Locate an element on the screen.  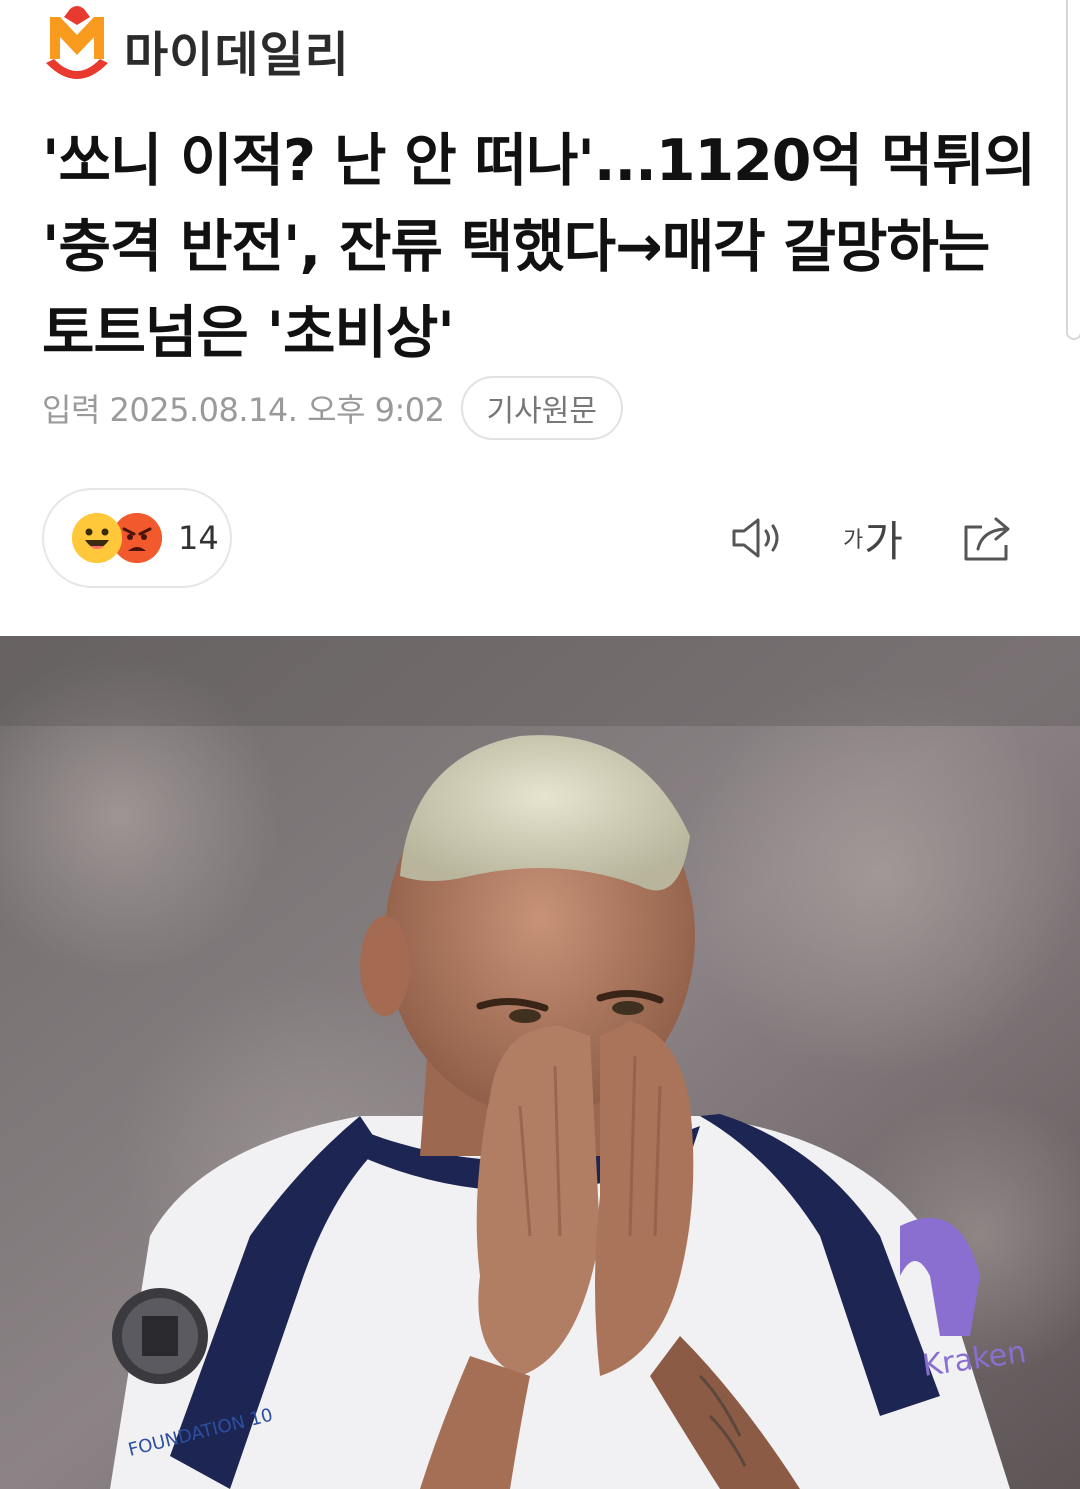
font-size-button: 가 가 is located at coordinates (873, 538).